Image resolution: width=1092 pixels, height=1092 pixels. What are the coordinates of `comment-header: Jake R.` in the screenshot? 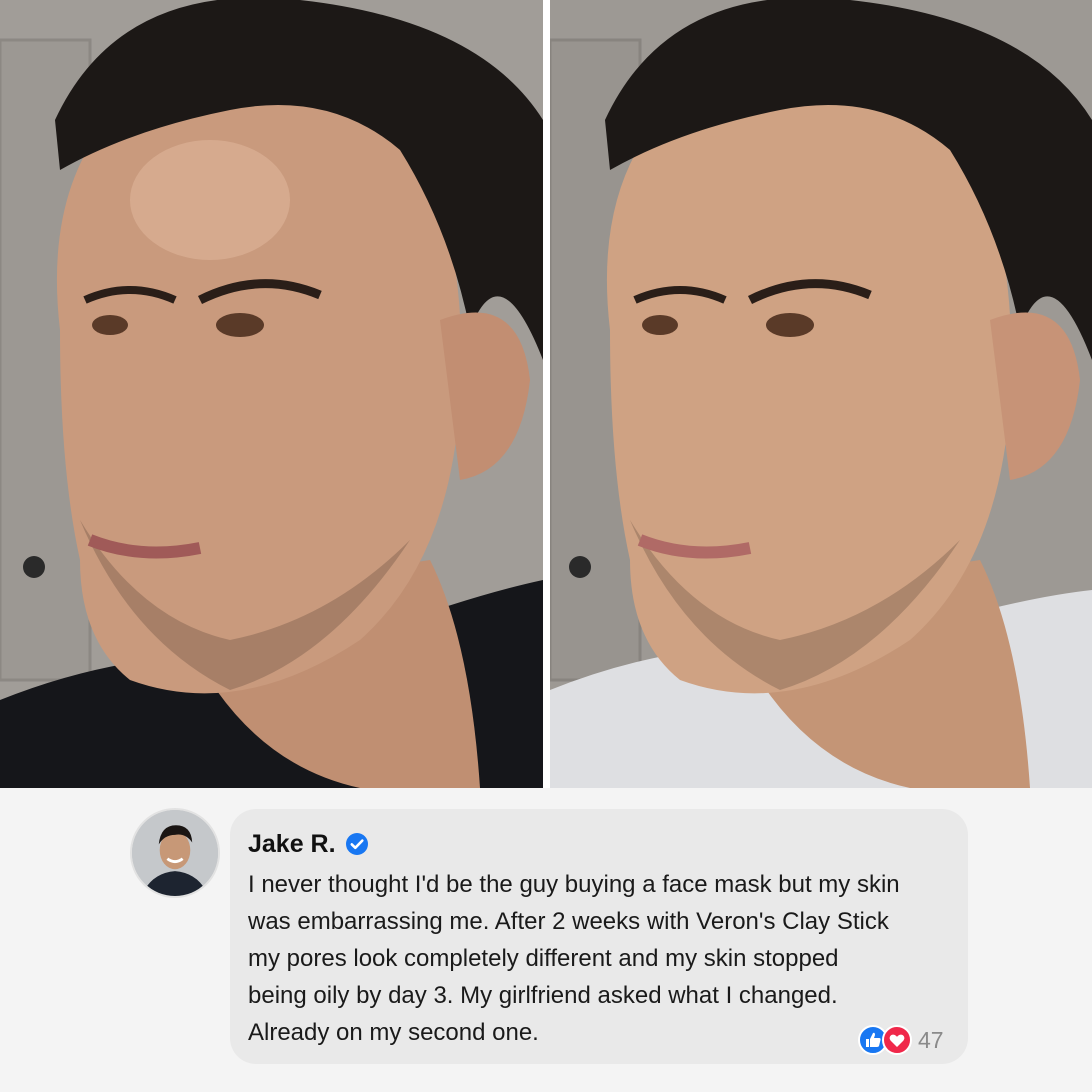 It's located at (308, 844).